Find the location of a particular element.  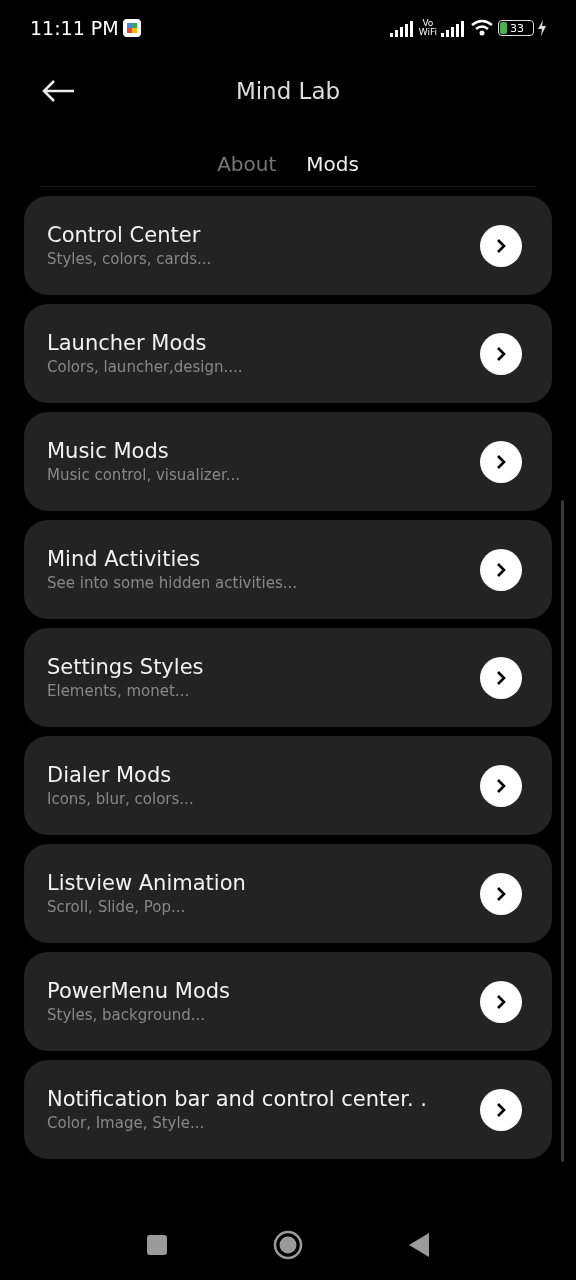

card-title: Control Center is located at coordinates (124, 235).